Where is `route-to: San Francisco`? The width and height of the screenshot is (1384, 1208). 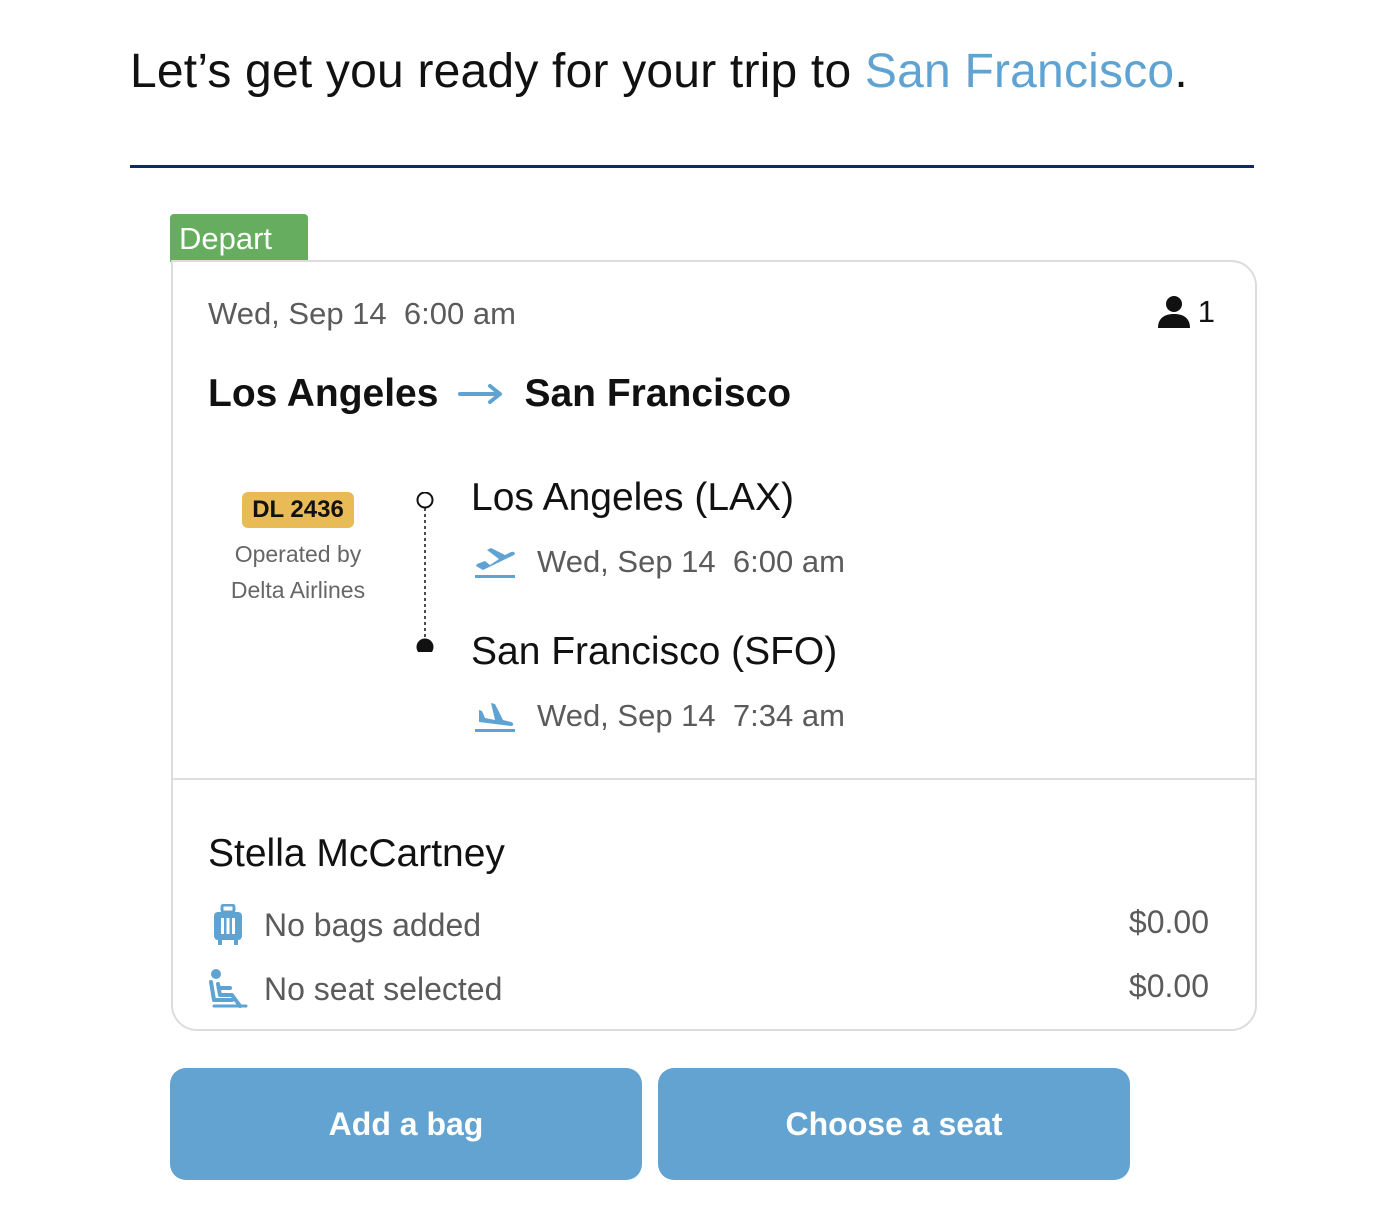 route-to: San Francisco is located at coordinates (658, 393).